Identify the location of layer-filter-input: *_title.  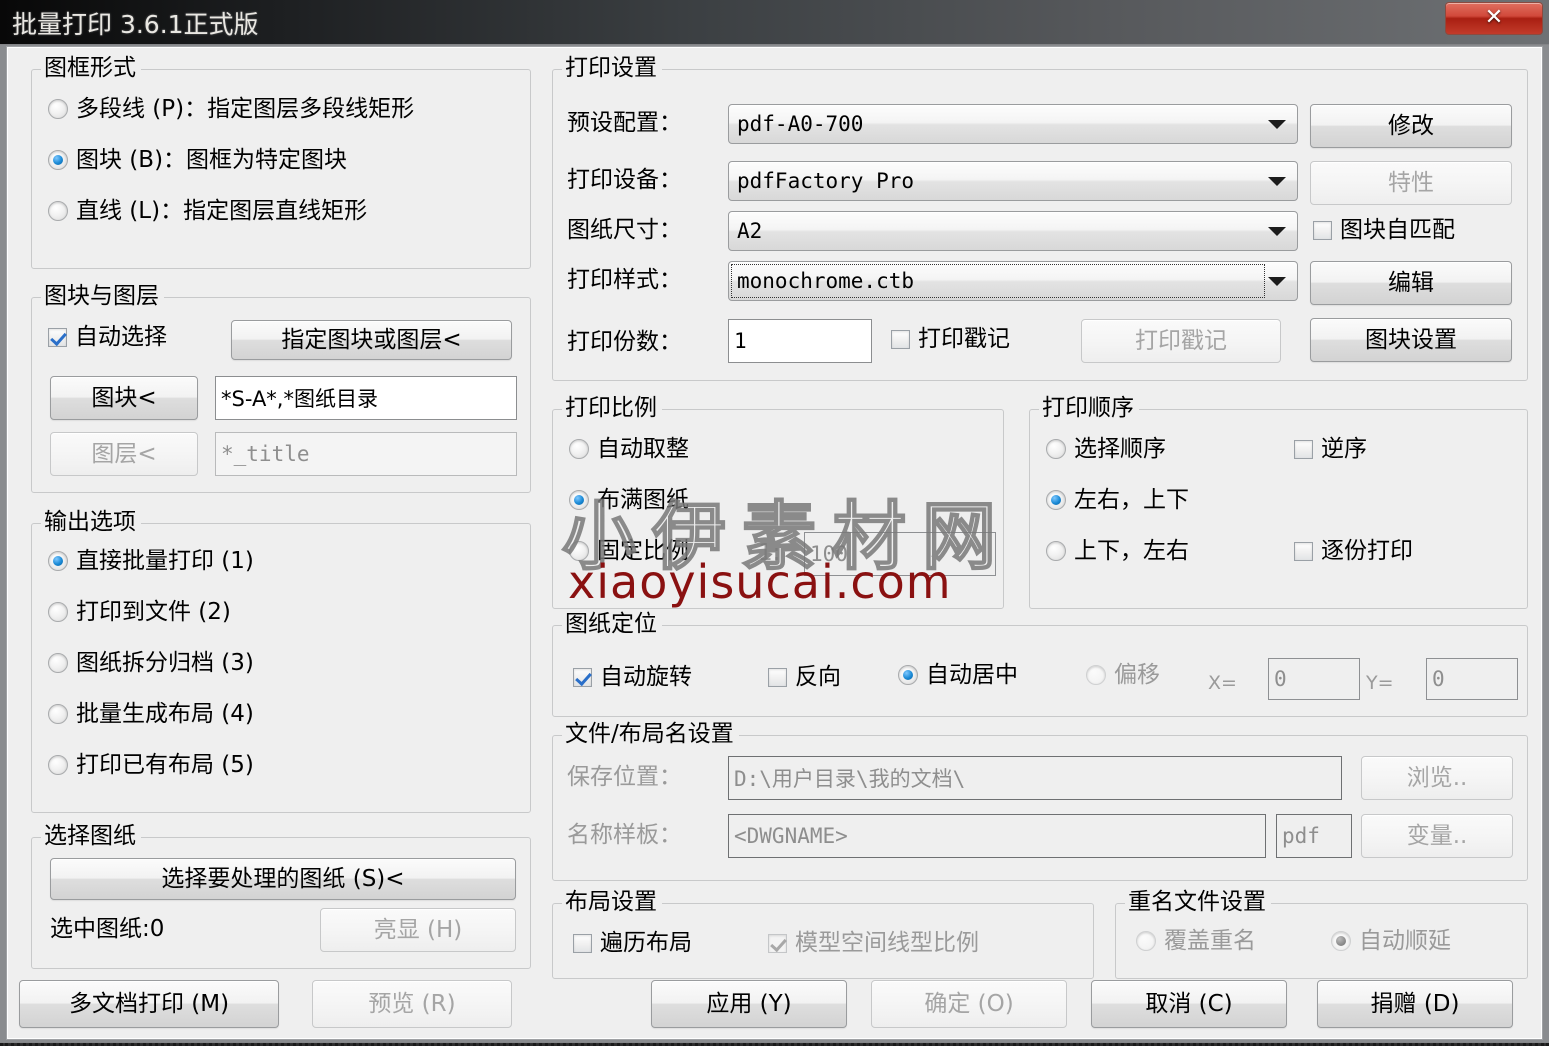
(366, 454).